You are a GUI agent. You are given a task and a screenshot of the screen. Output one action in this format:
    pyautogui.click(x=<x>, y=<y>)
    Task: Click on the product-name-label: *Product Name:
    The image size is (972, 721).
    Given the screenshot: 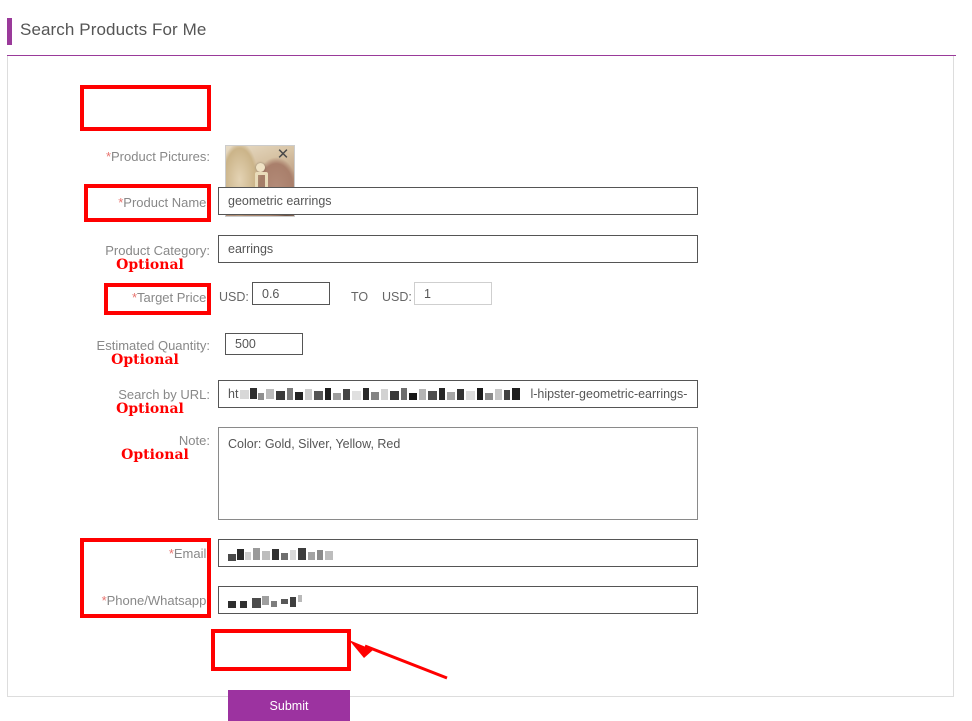 What is the action you would take?
    pyautogui.click(x=158, y=202)
    